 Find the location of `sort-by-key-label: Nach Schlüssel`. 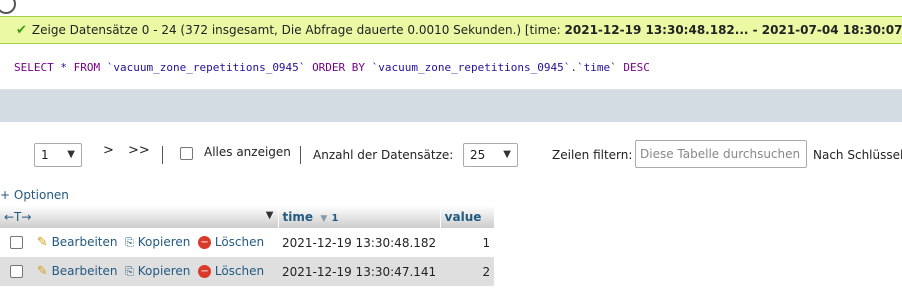

sort-by-key-label: Nach Schlüssel is located at coordinates (857, 155).